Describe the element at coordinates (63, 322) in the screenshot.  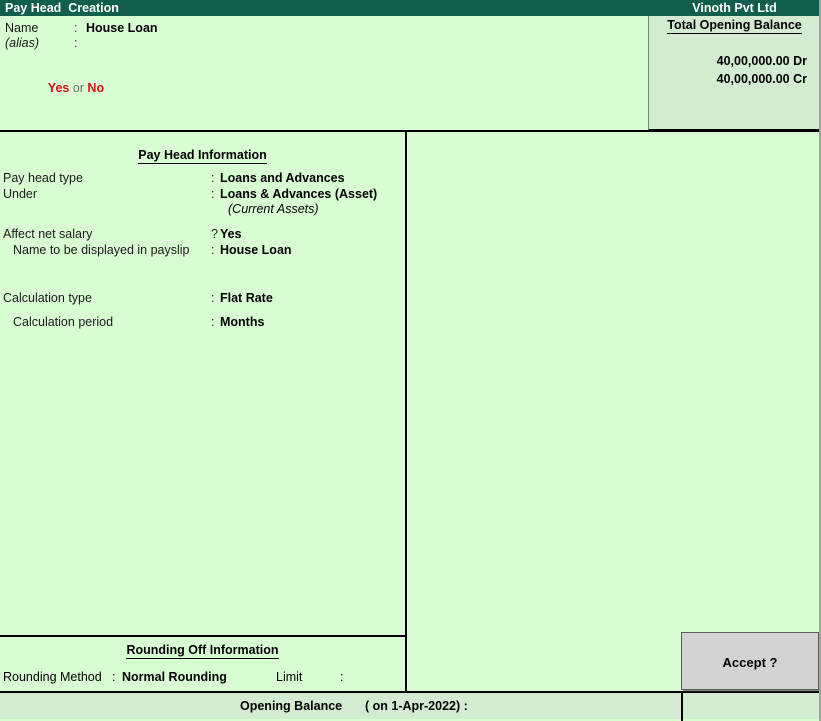
I see `calculation-period-label: Calculation period` at that location.